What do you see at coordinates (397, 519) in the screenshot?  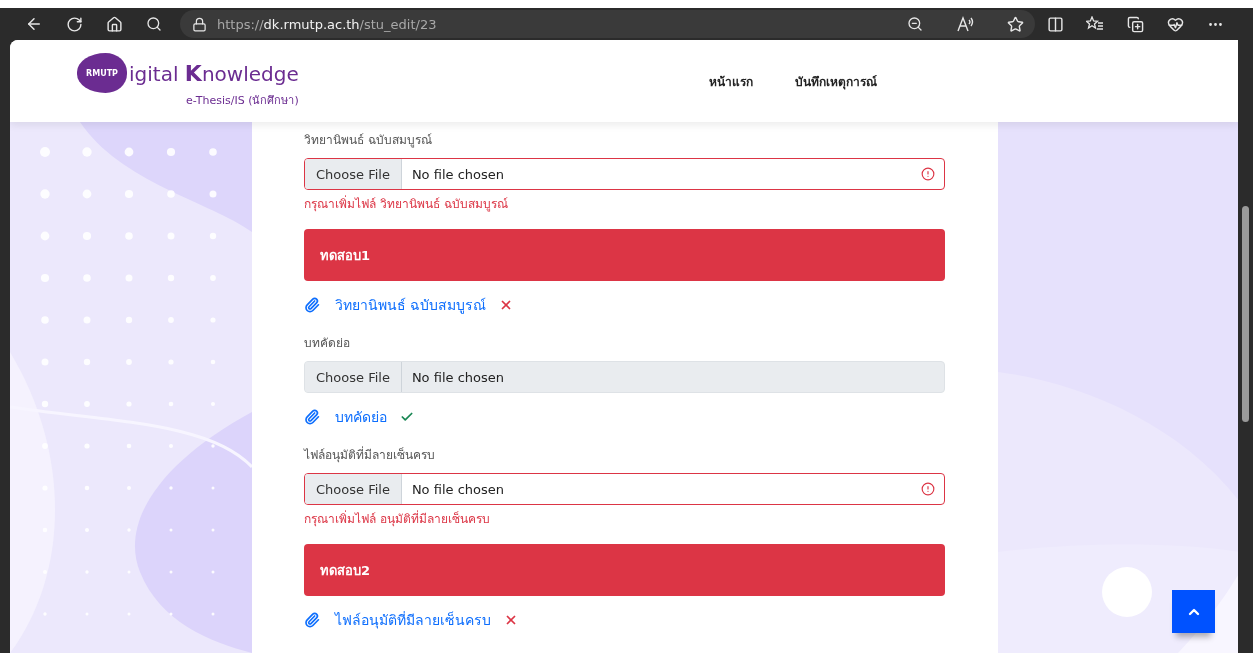 I see `error-message: กรุณาเพิ่มไฟล์ อนุมัติที่มีลายเซ็นครบ` at bounding box center [397, 519].